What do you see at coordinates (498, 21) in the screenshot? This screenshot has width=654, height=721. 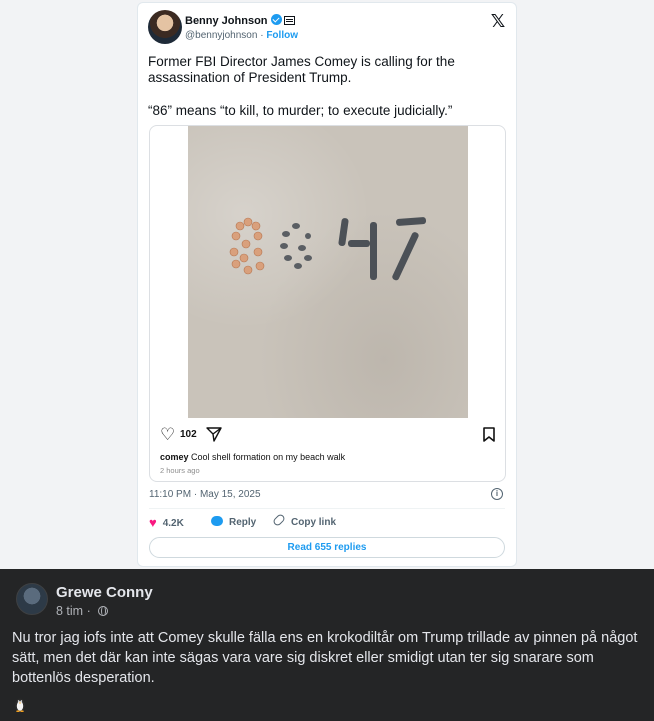 I see `x-logo-icon: 𝕏` at bounding box center [498, 21].